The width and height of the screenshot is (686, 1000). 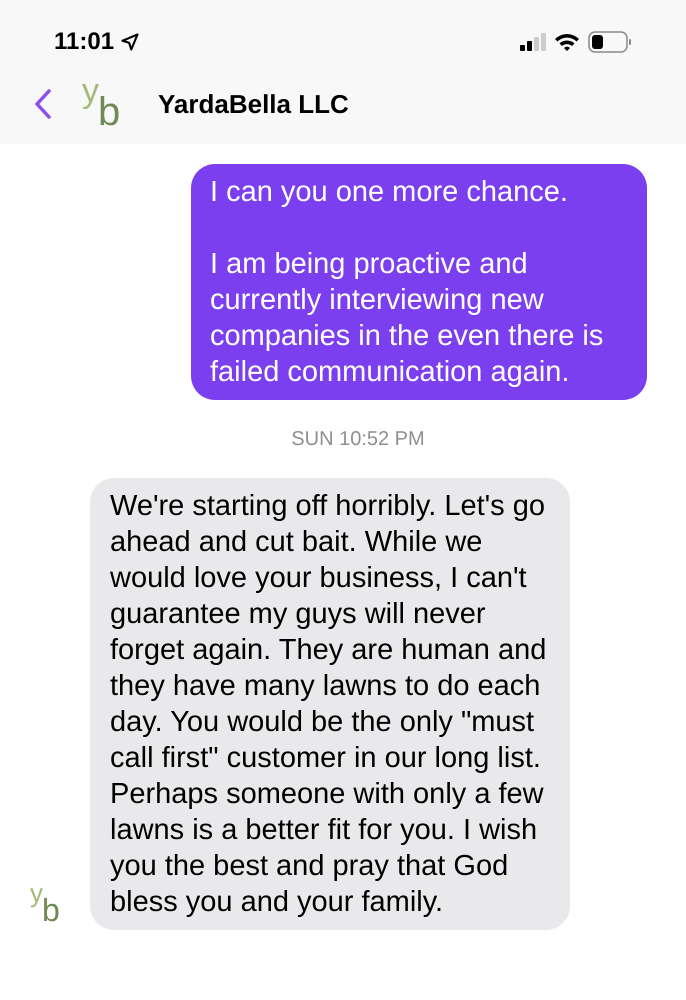 What do you see at coordinates (358, 439) in the screenshot?
I see `message-timestamp: SUN 10:52 PM` at bounding box center [358, 439].